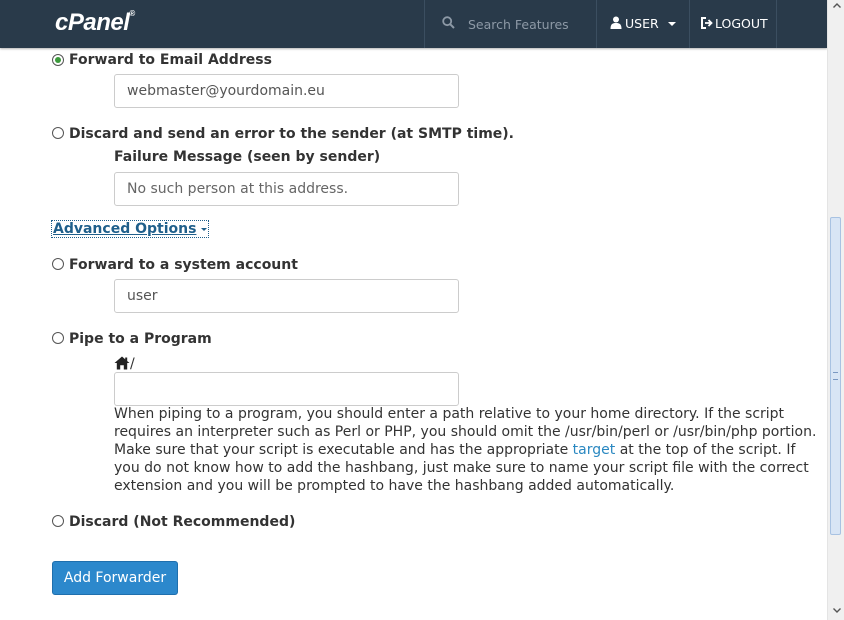 This screenshot has height=620, width=844. I want to click on home-path-slash: /, so click(132, 364).